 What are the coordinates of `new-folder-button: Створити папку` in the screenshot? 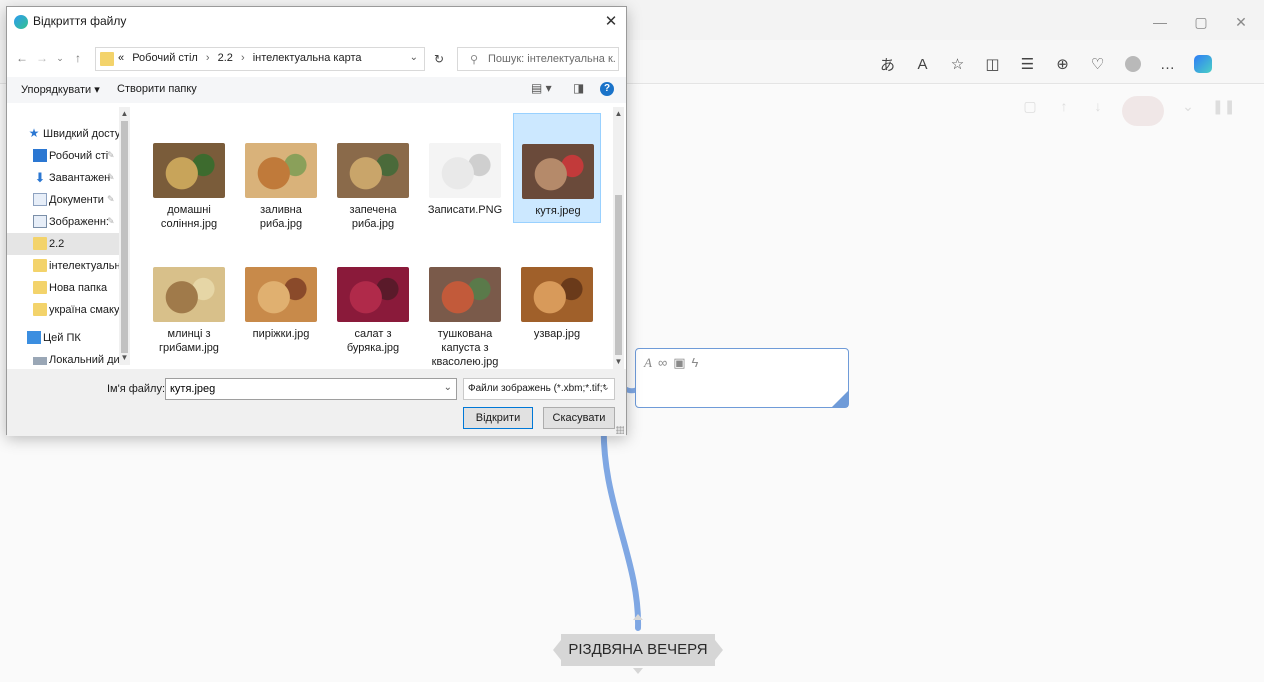 It's located at (157, 89).